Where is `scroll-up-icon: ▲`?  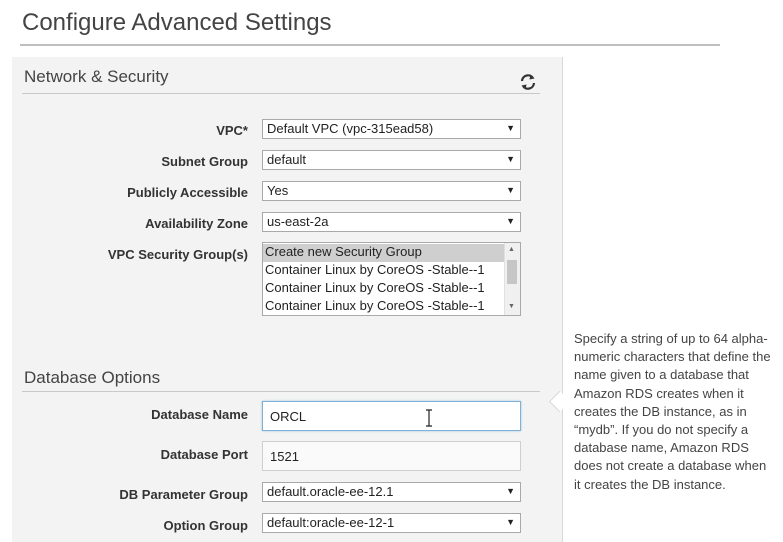 scroll-up-icon: ▲ is located at coordinates (511, 249).